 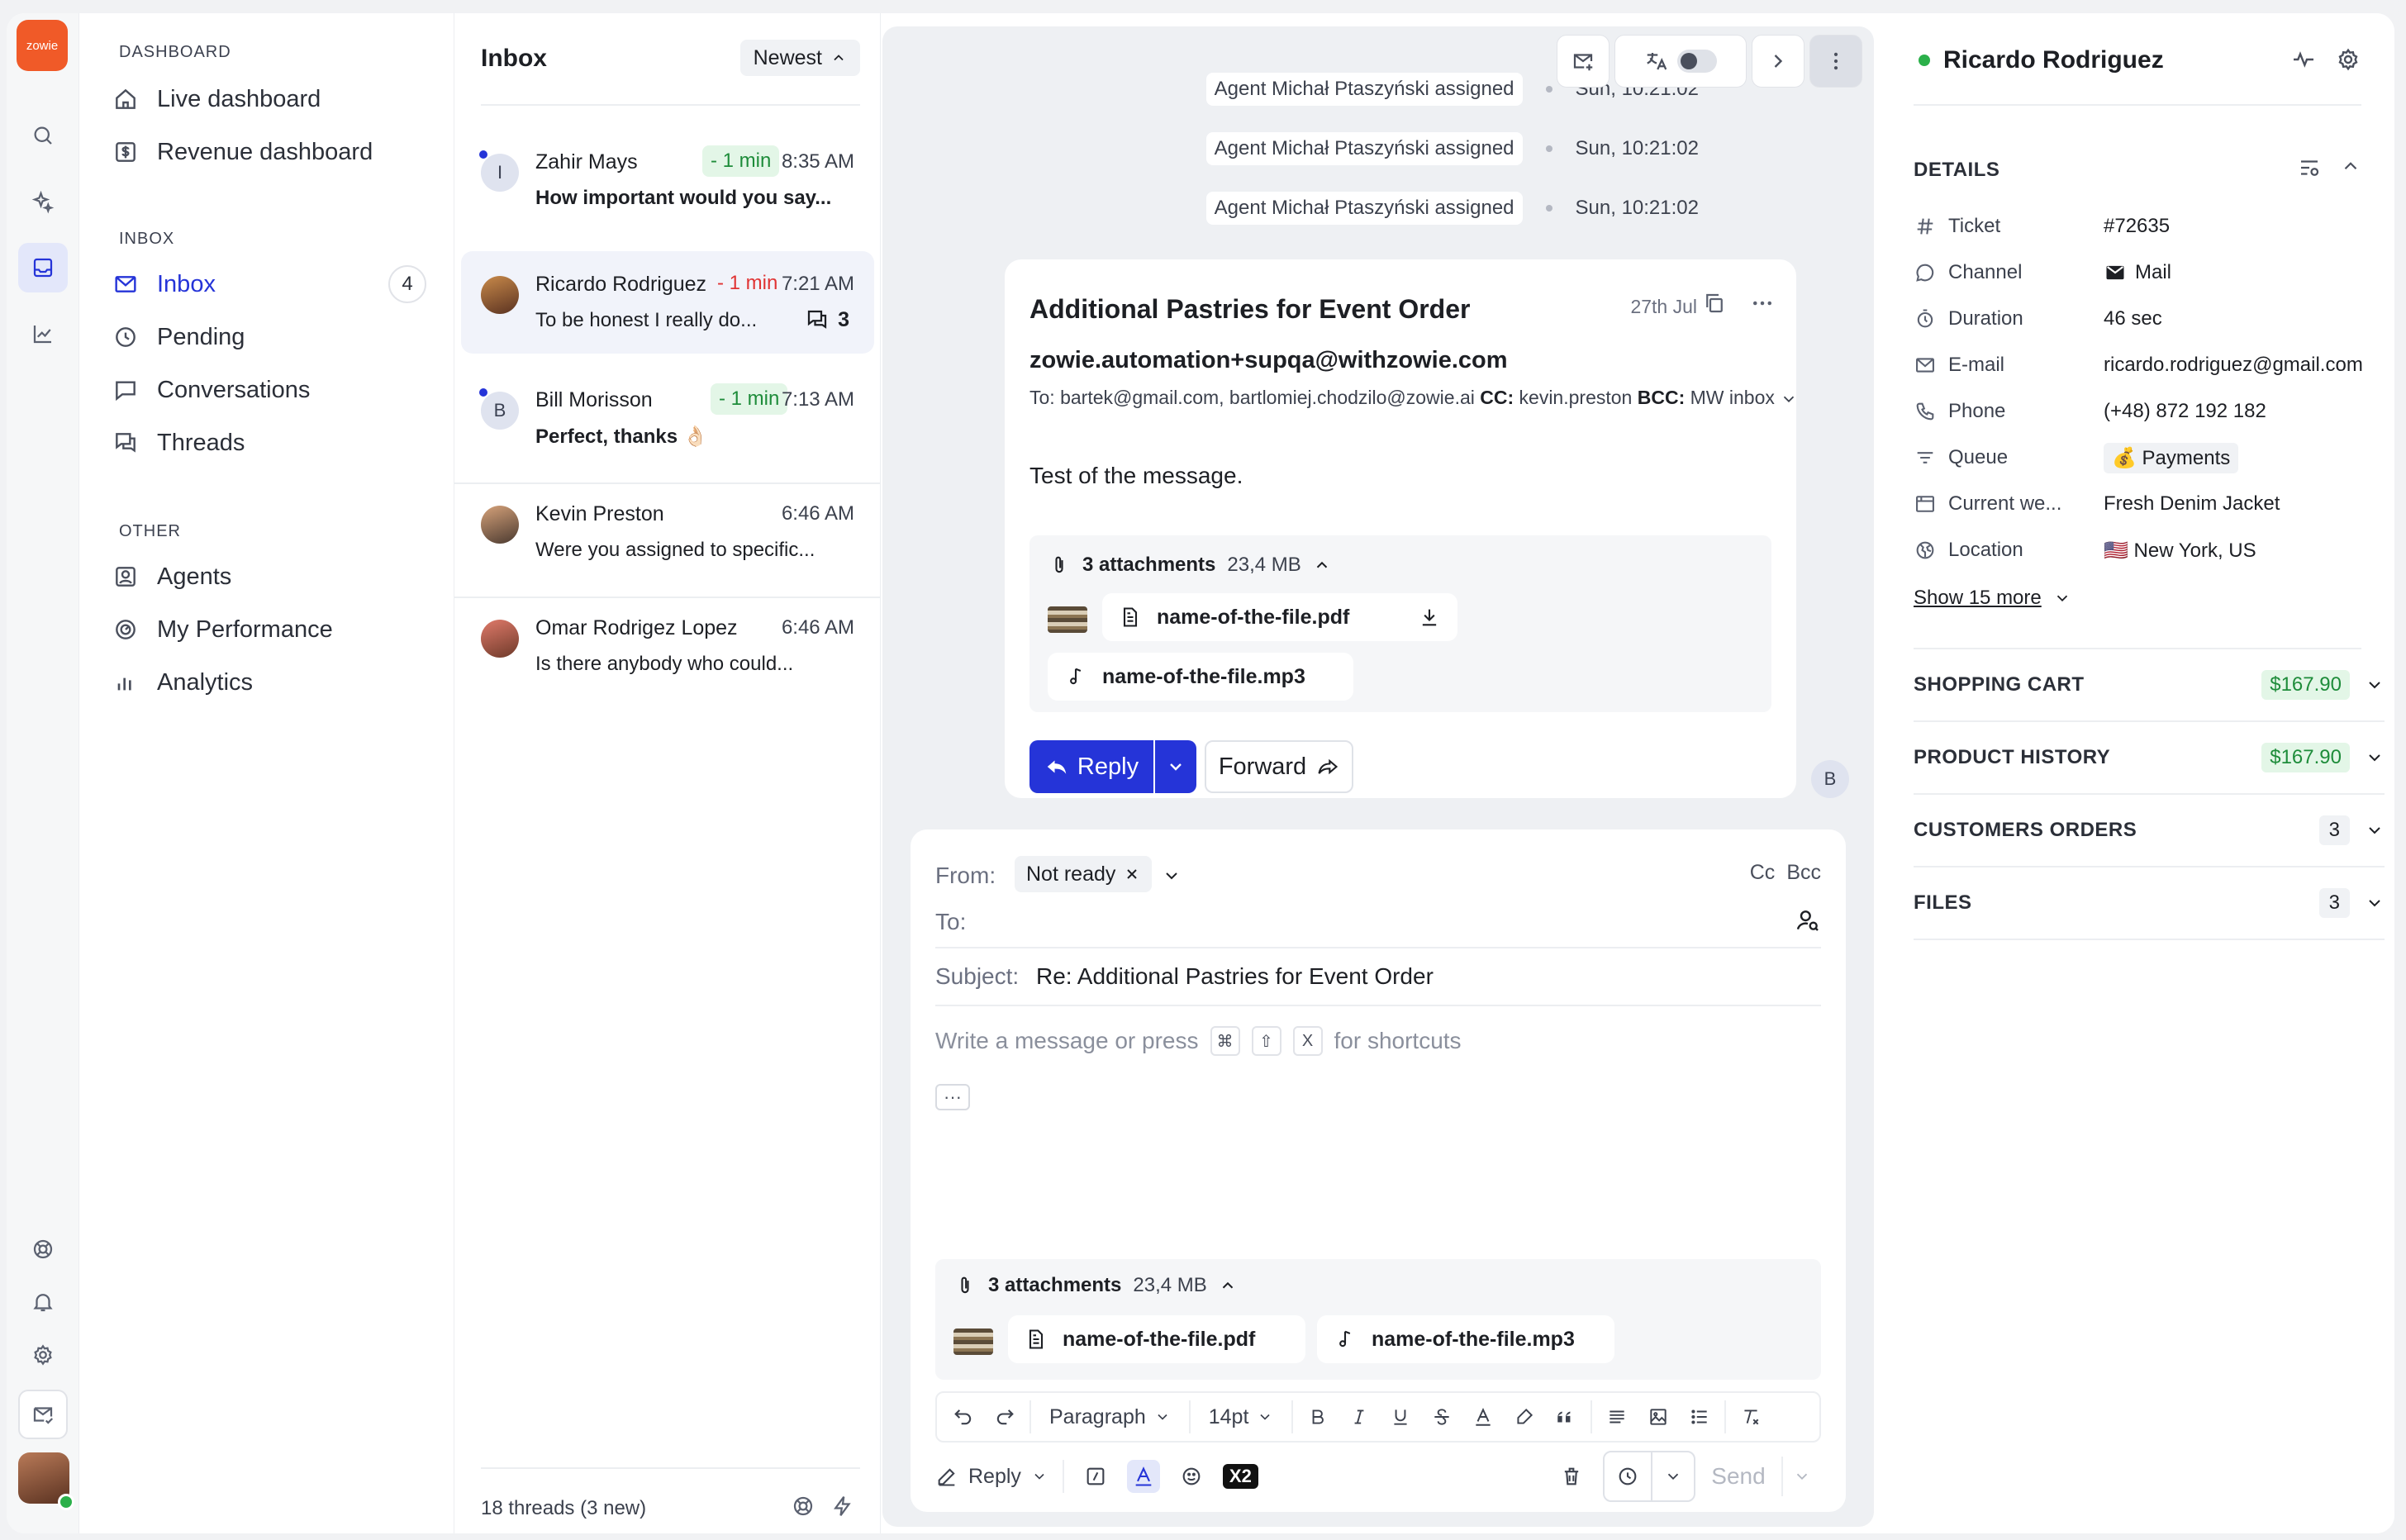 What do you see at coordinates (2185, 411) in the screenshot?
I see `detail-value: (+48) 872 192 182` at bounding box center [2185, 411].